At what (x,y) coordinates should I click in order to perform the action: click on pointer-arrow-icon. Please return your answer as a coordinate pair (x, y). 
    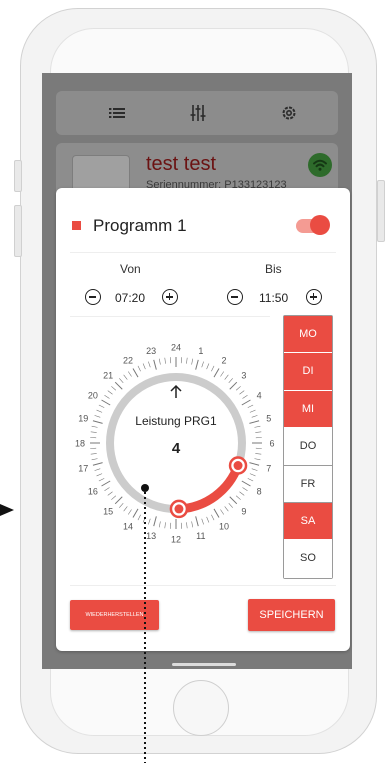
    Looking at the image, I should click on (7, 510).